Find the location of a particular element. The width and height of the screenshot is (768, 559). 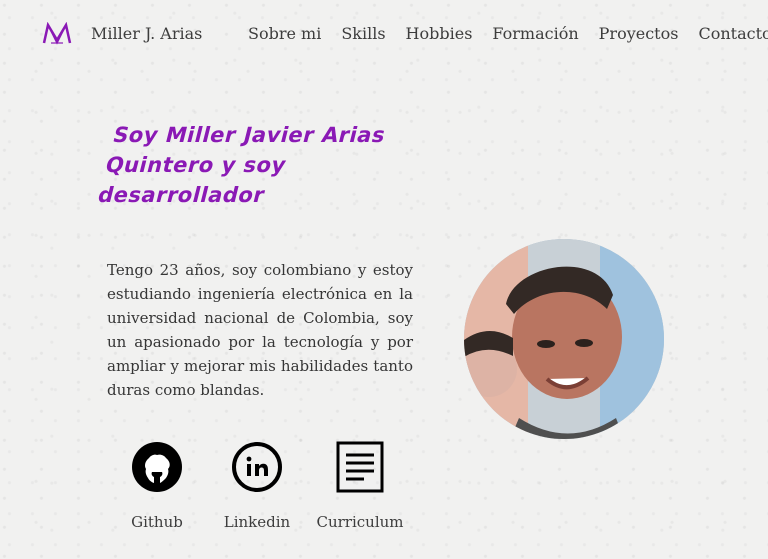

nav-sobre-mi: Sobre mi is located at coordinates (284, 33).